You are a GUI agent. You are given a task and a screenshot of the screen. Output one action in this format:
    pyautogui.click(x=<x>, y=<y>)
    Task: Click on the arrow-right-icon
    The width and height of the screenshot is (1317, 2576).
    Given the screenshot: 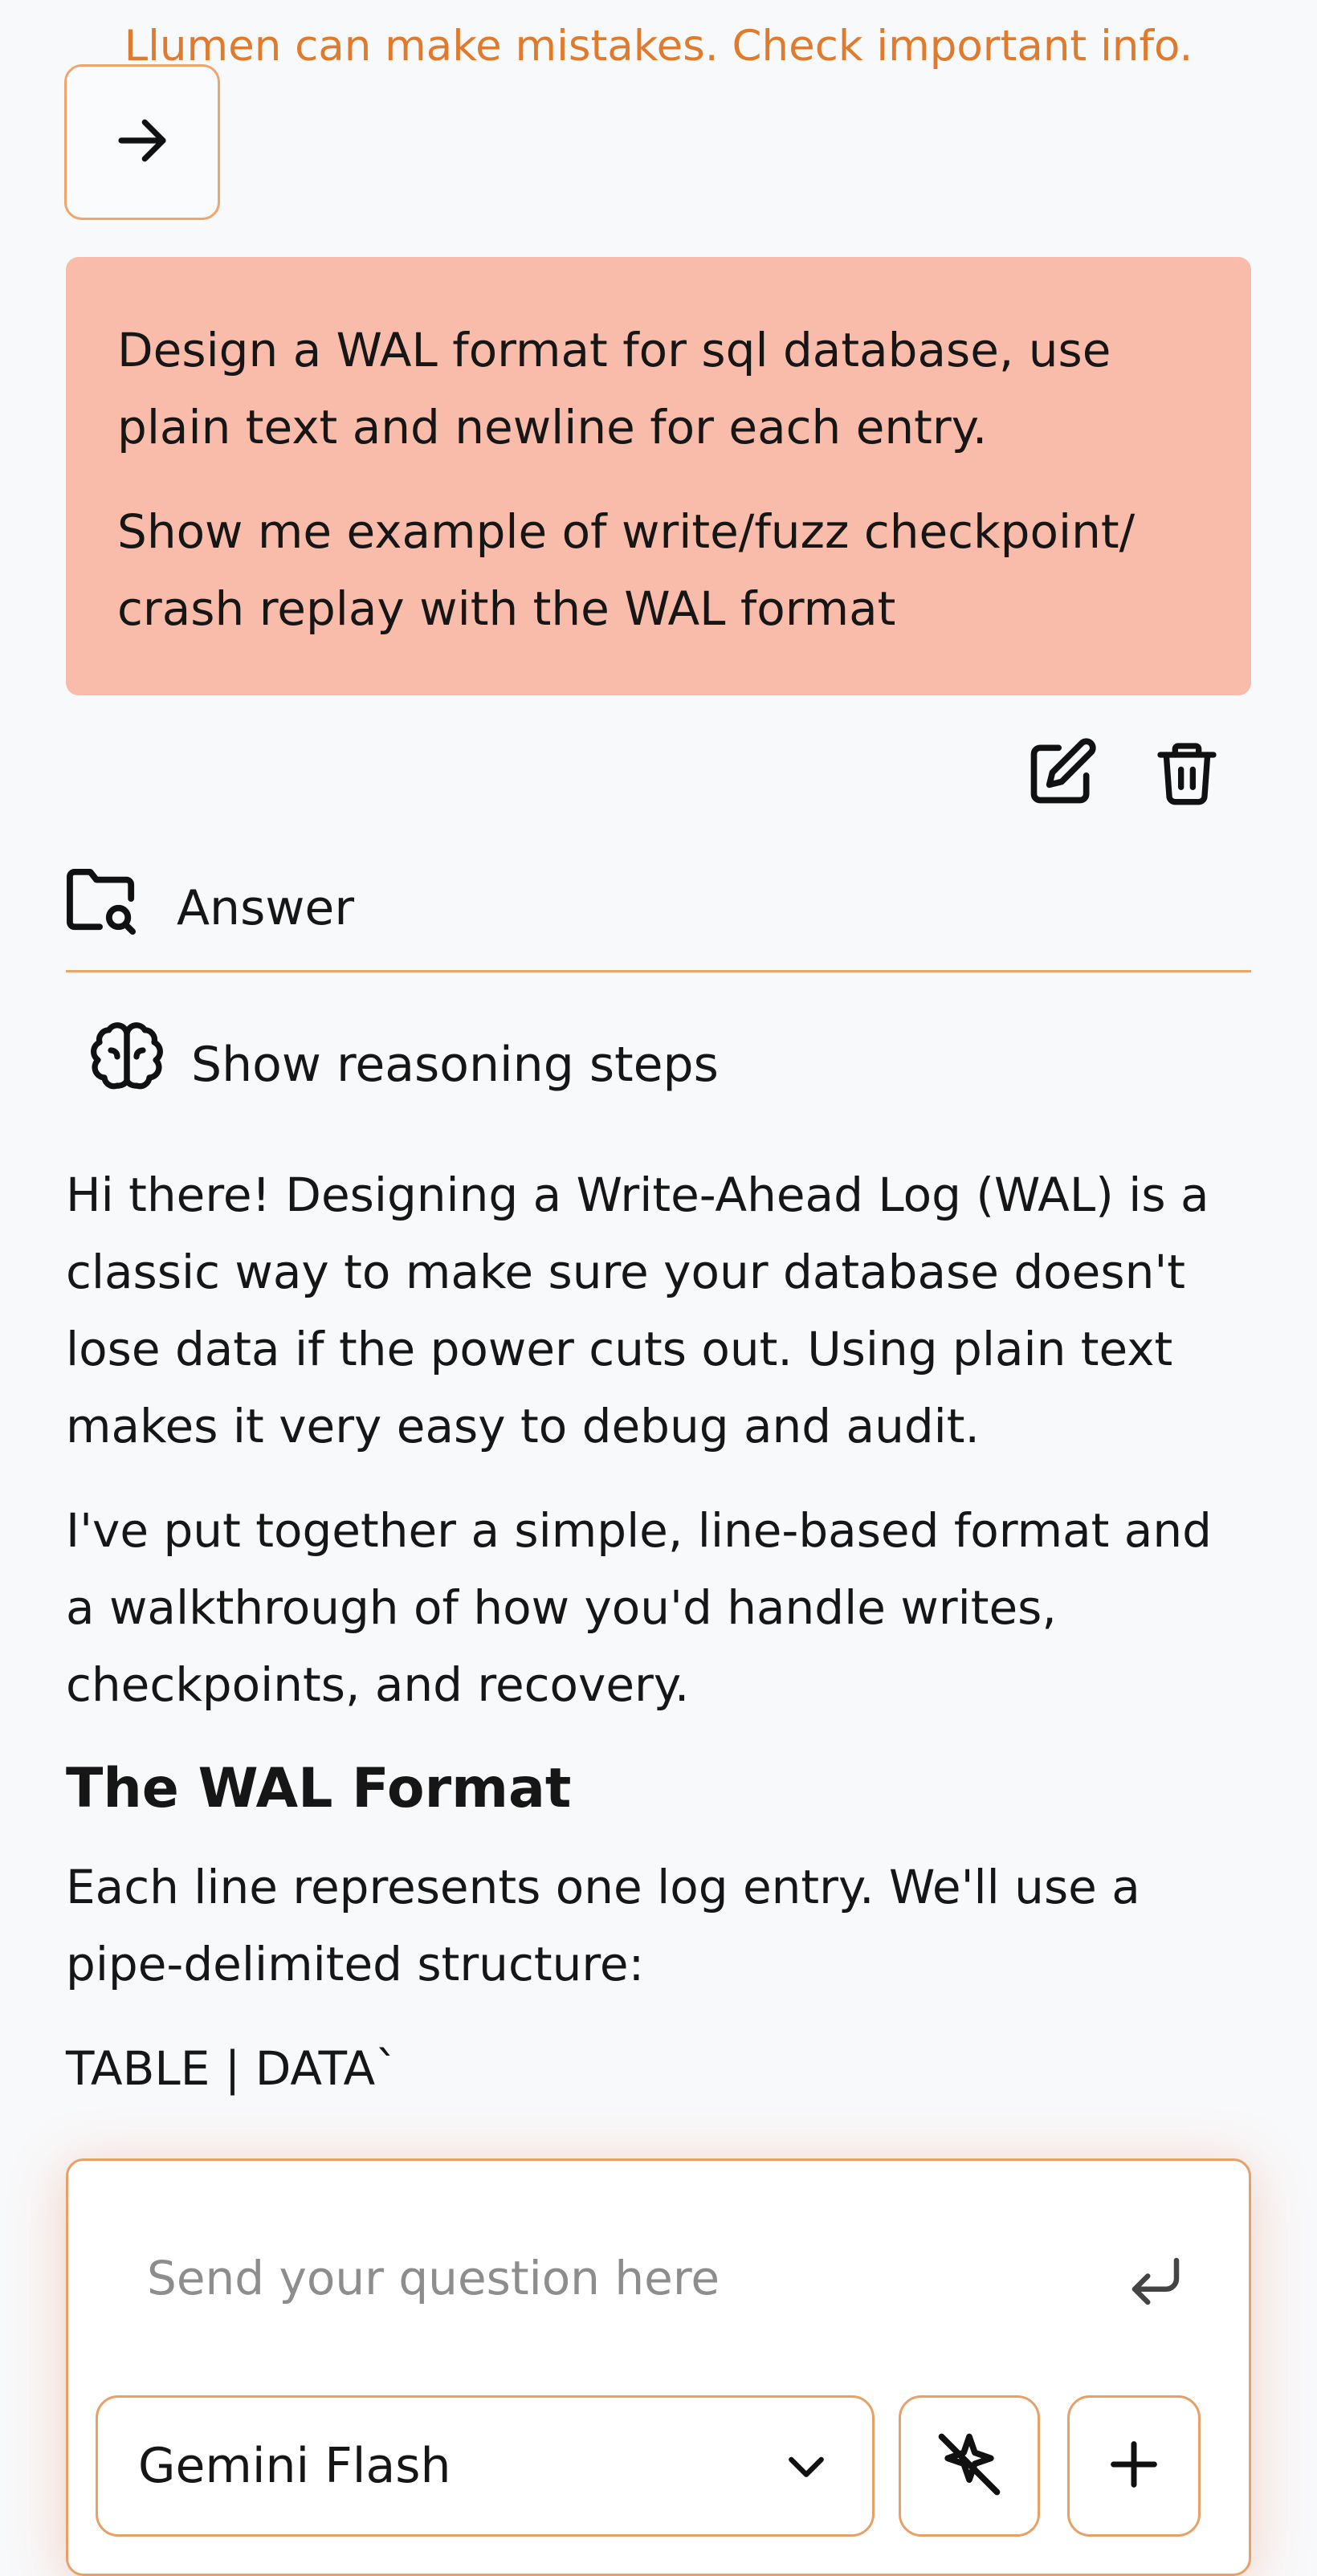 What is the action you would take?
    pyautogui.click(x=142, y=142)
    